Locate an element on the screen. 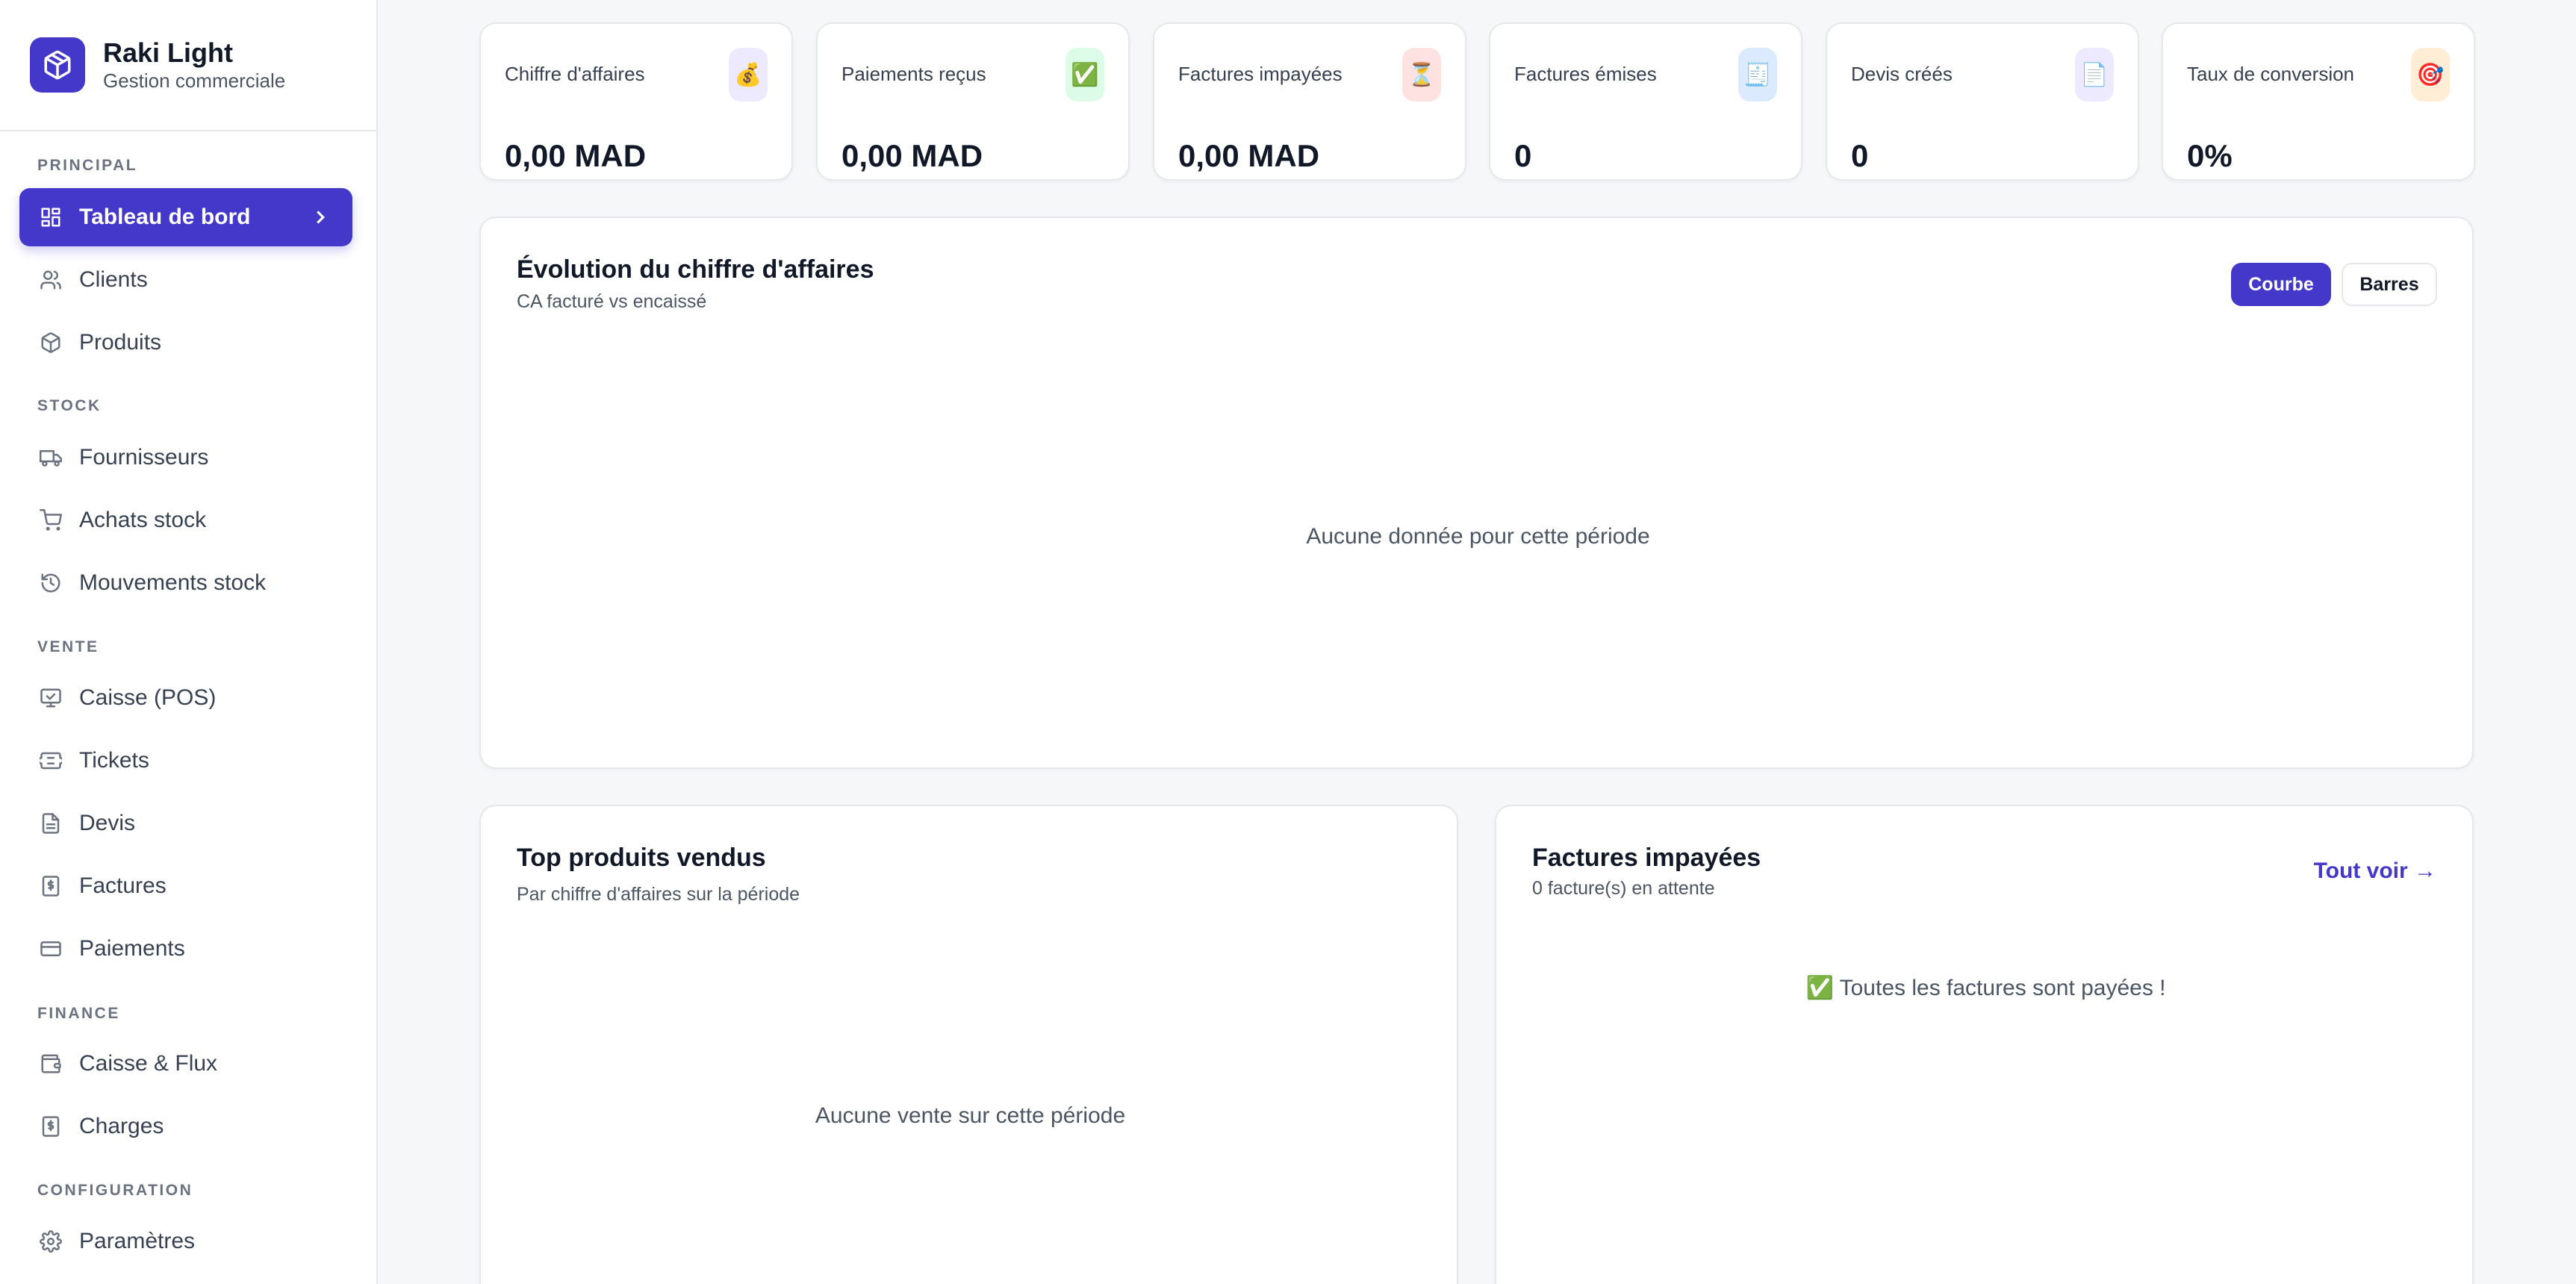  sidebar-item-label: Clients is located at coordinates (113, 279).